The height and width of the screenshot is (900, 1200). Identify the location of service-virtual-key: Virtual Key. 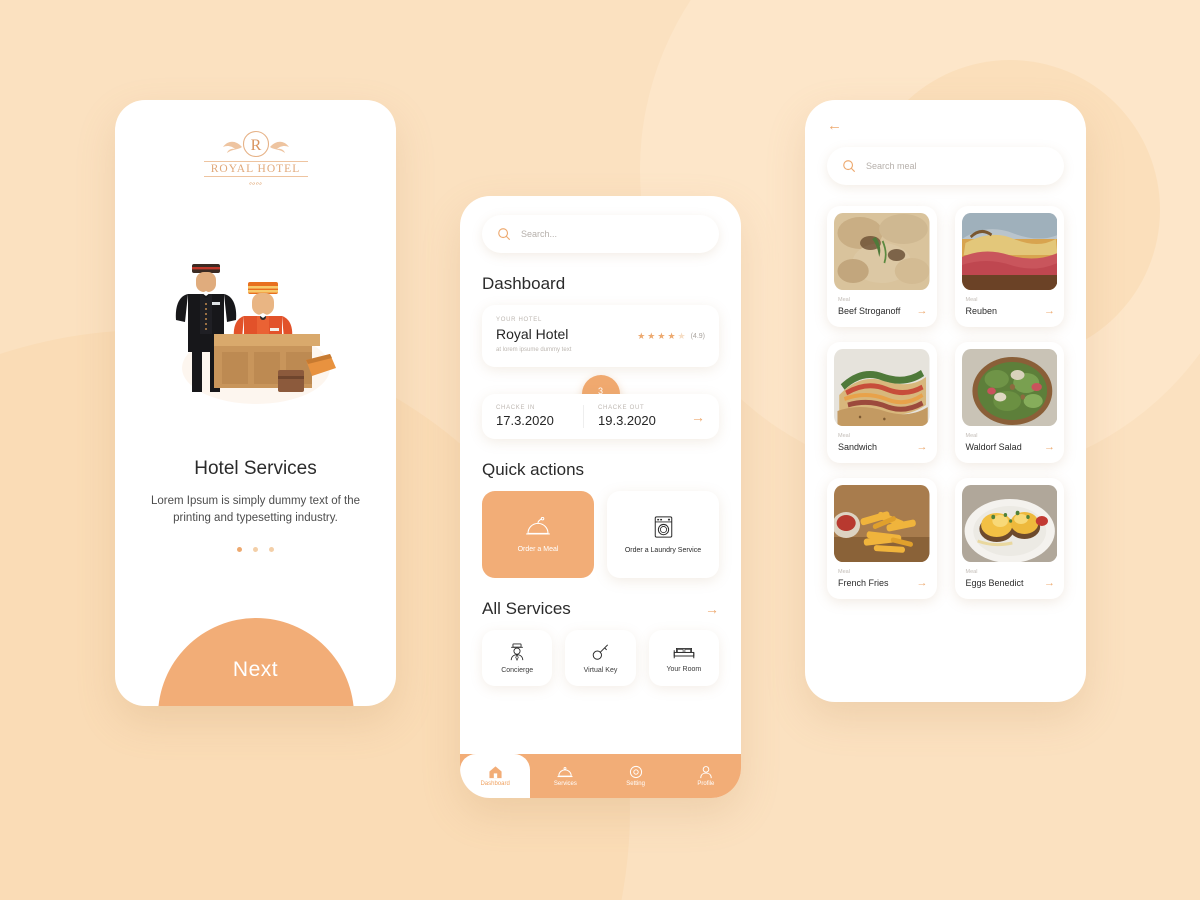
(600, 658).